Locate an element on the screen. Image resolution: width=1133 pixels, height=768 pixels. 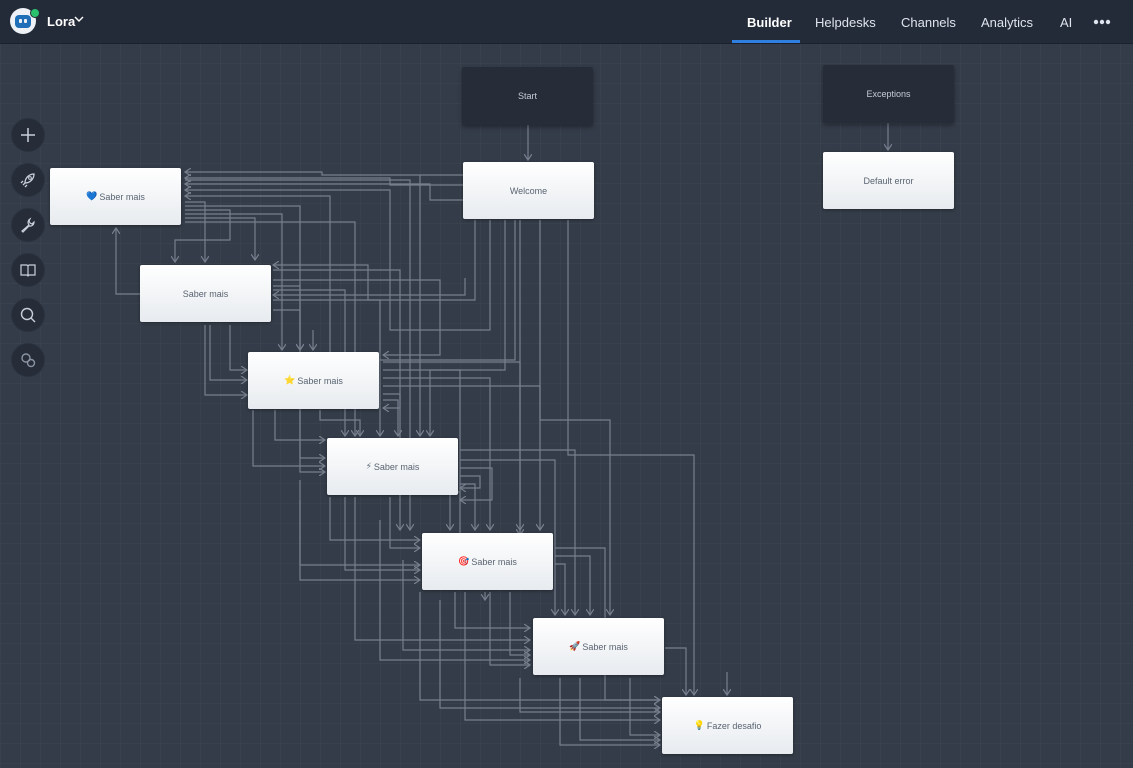
welcome-label: Welcome is located at coordinates (528, 190).